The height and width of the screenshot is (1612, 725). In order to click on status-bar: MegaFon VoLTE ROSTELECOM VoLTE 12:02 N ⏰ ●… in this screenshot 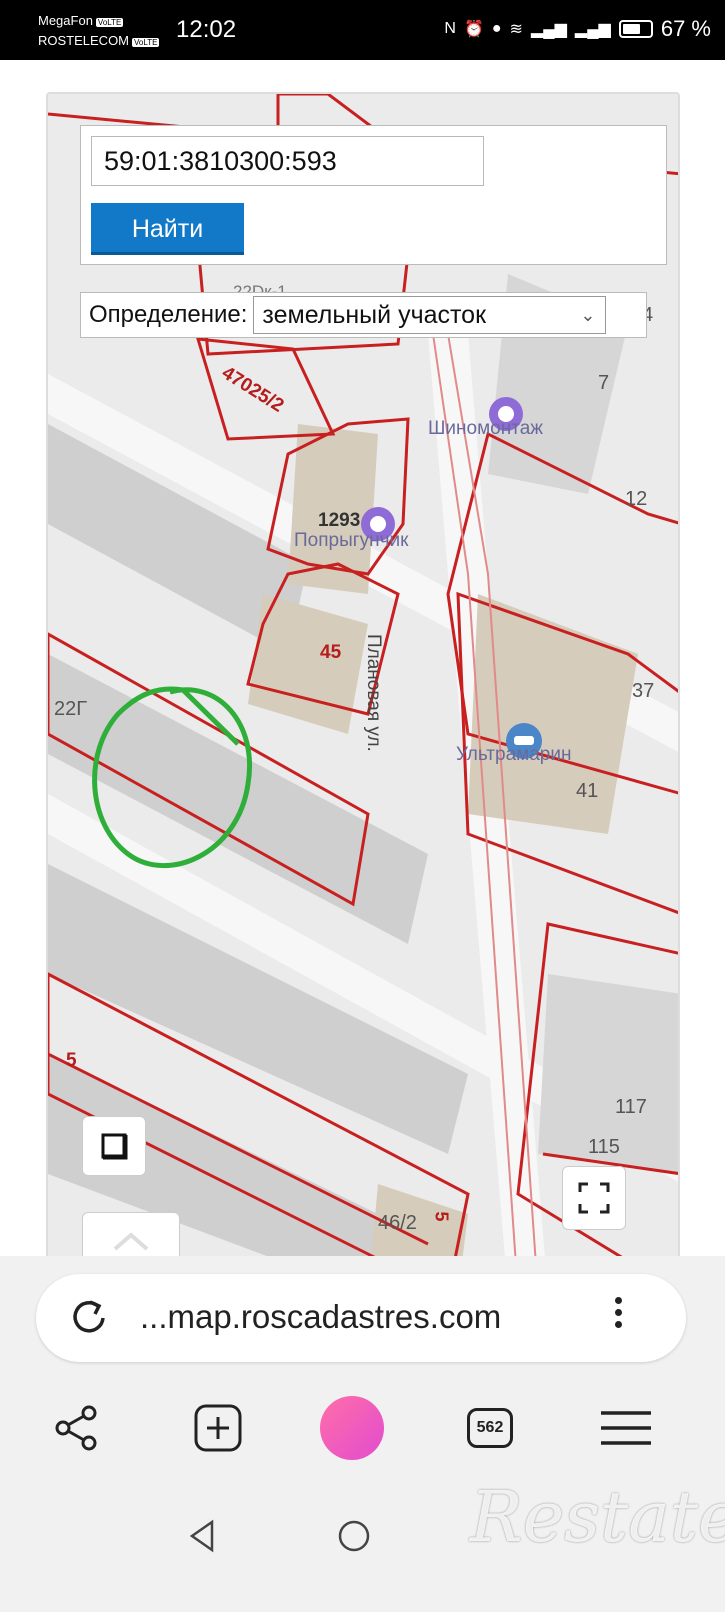, I will do `click(362, 30)`.